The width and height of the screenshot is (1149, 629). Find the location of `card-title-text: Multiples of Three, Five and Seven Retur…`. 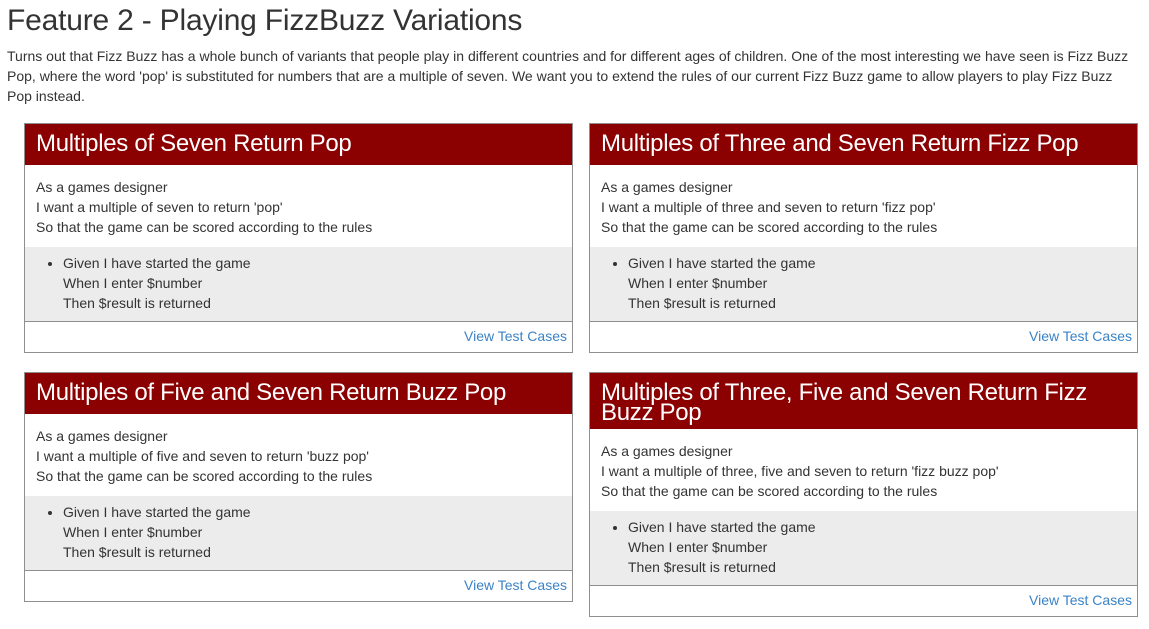

card-title-text: Multiples of Three, Five and Seven Retur… is located at coordinates (844, 402).